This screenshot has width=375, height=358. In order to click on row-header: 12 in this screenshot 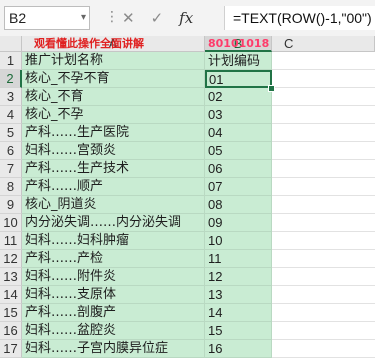, I will do `click(11, 259)`.